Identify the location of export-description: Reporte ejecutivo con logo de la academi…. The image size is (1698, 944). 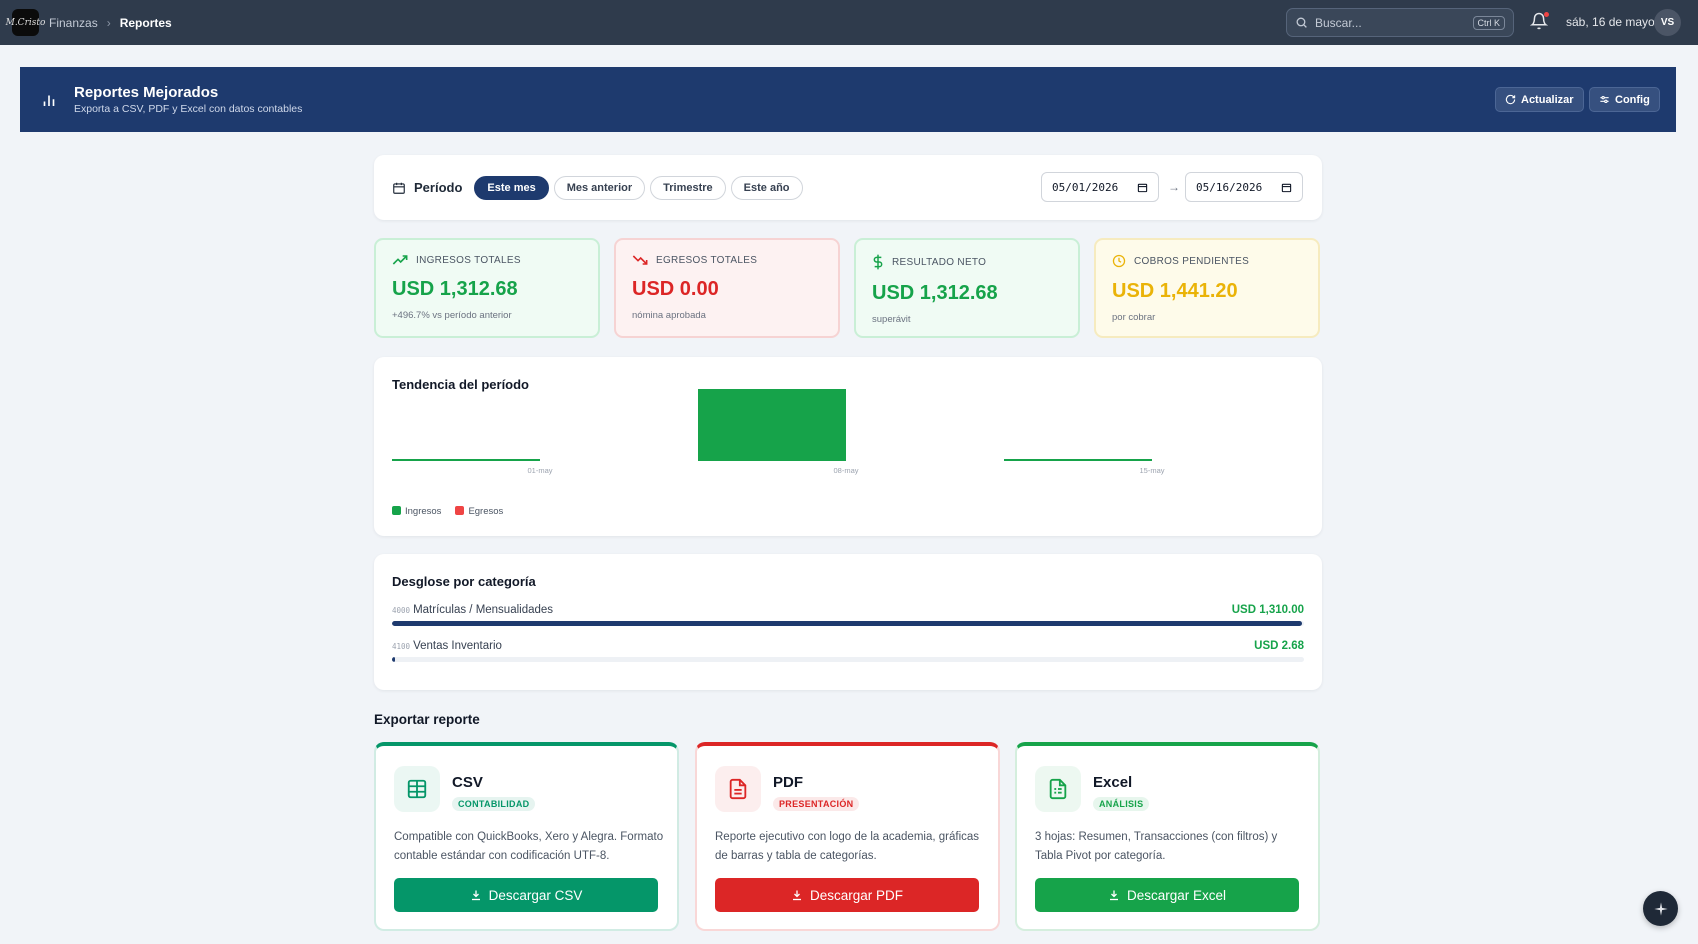
(847, 846).